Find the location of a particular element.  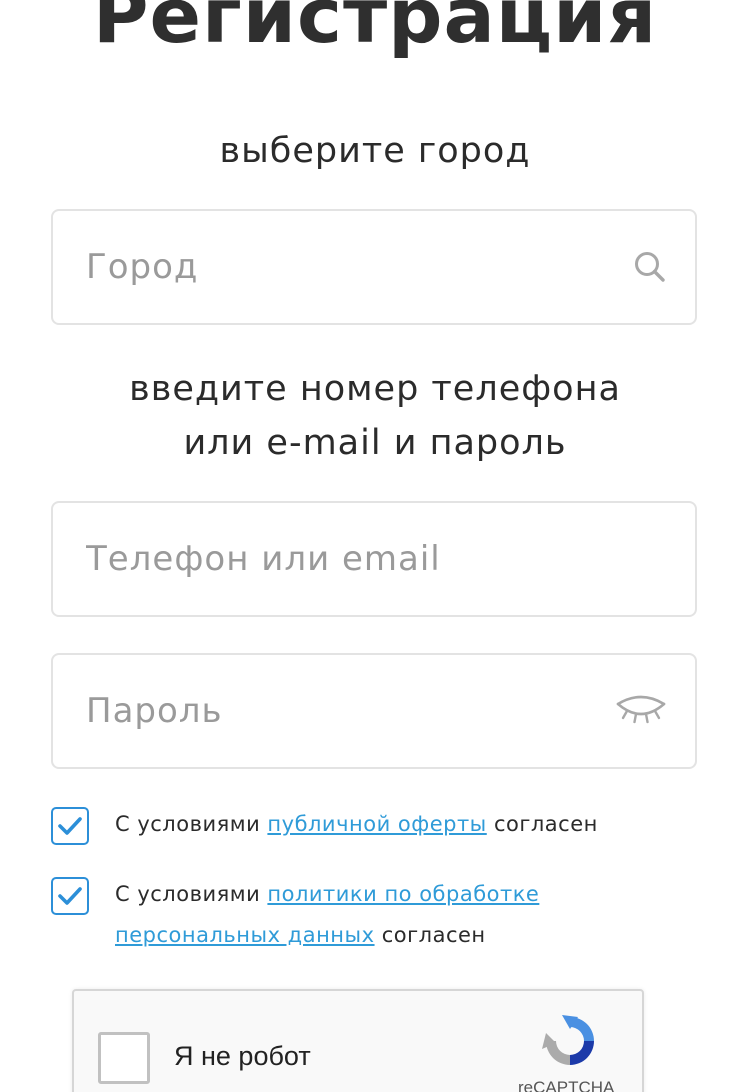

offer-agreement-suffix: согласен is located at coordinates (542, 824).